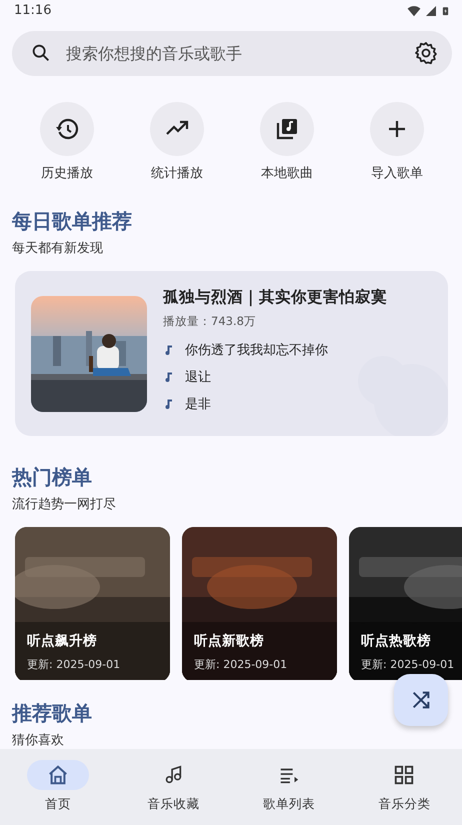 Image resolution: width=462 pixels, height=825 pixels. What do you see at coordinates (52, 477) in the screenshot?
I see `section-title: 热门榜单` at bounding box center [52, 477].